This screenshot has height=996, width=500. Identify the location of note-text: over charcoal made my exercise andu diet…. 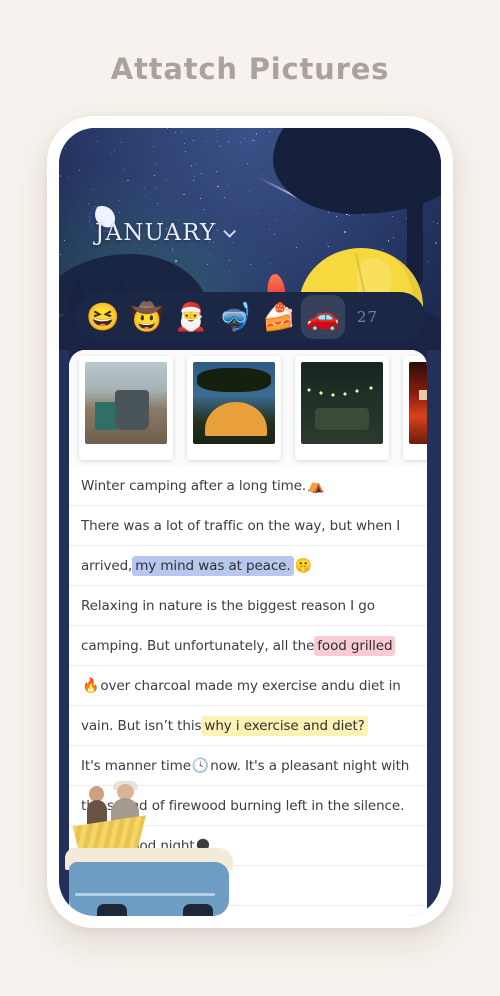
(250, 686).